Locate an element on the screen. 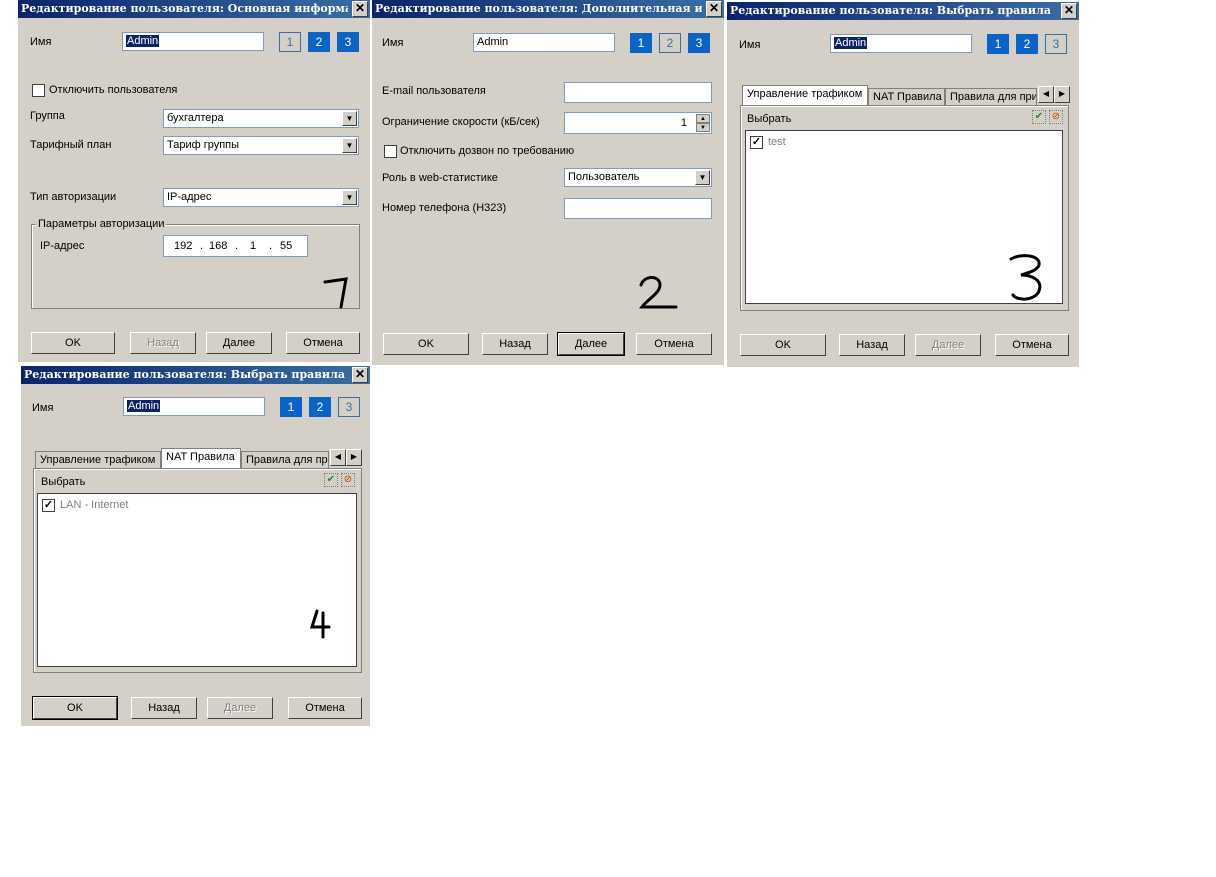 This screenshot has height=877, width=1216. auth-params-title: Параметры авторизации is located at coordinates (101, 224).